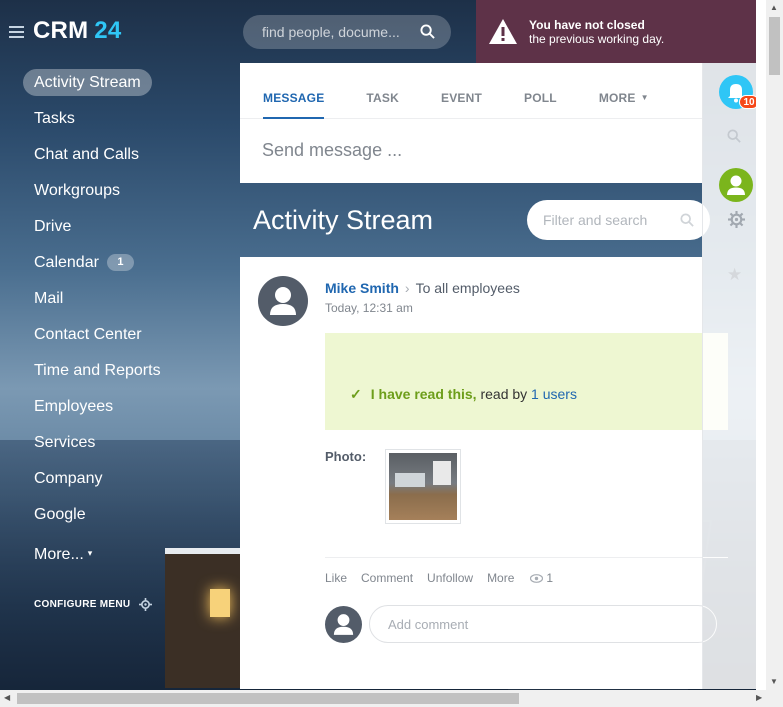 The image size is (783, 707). Describe the element at coordinates (356, 394) in the screenshot. I see `check-icon: ✓` at that location.